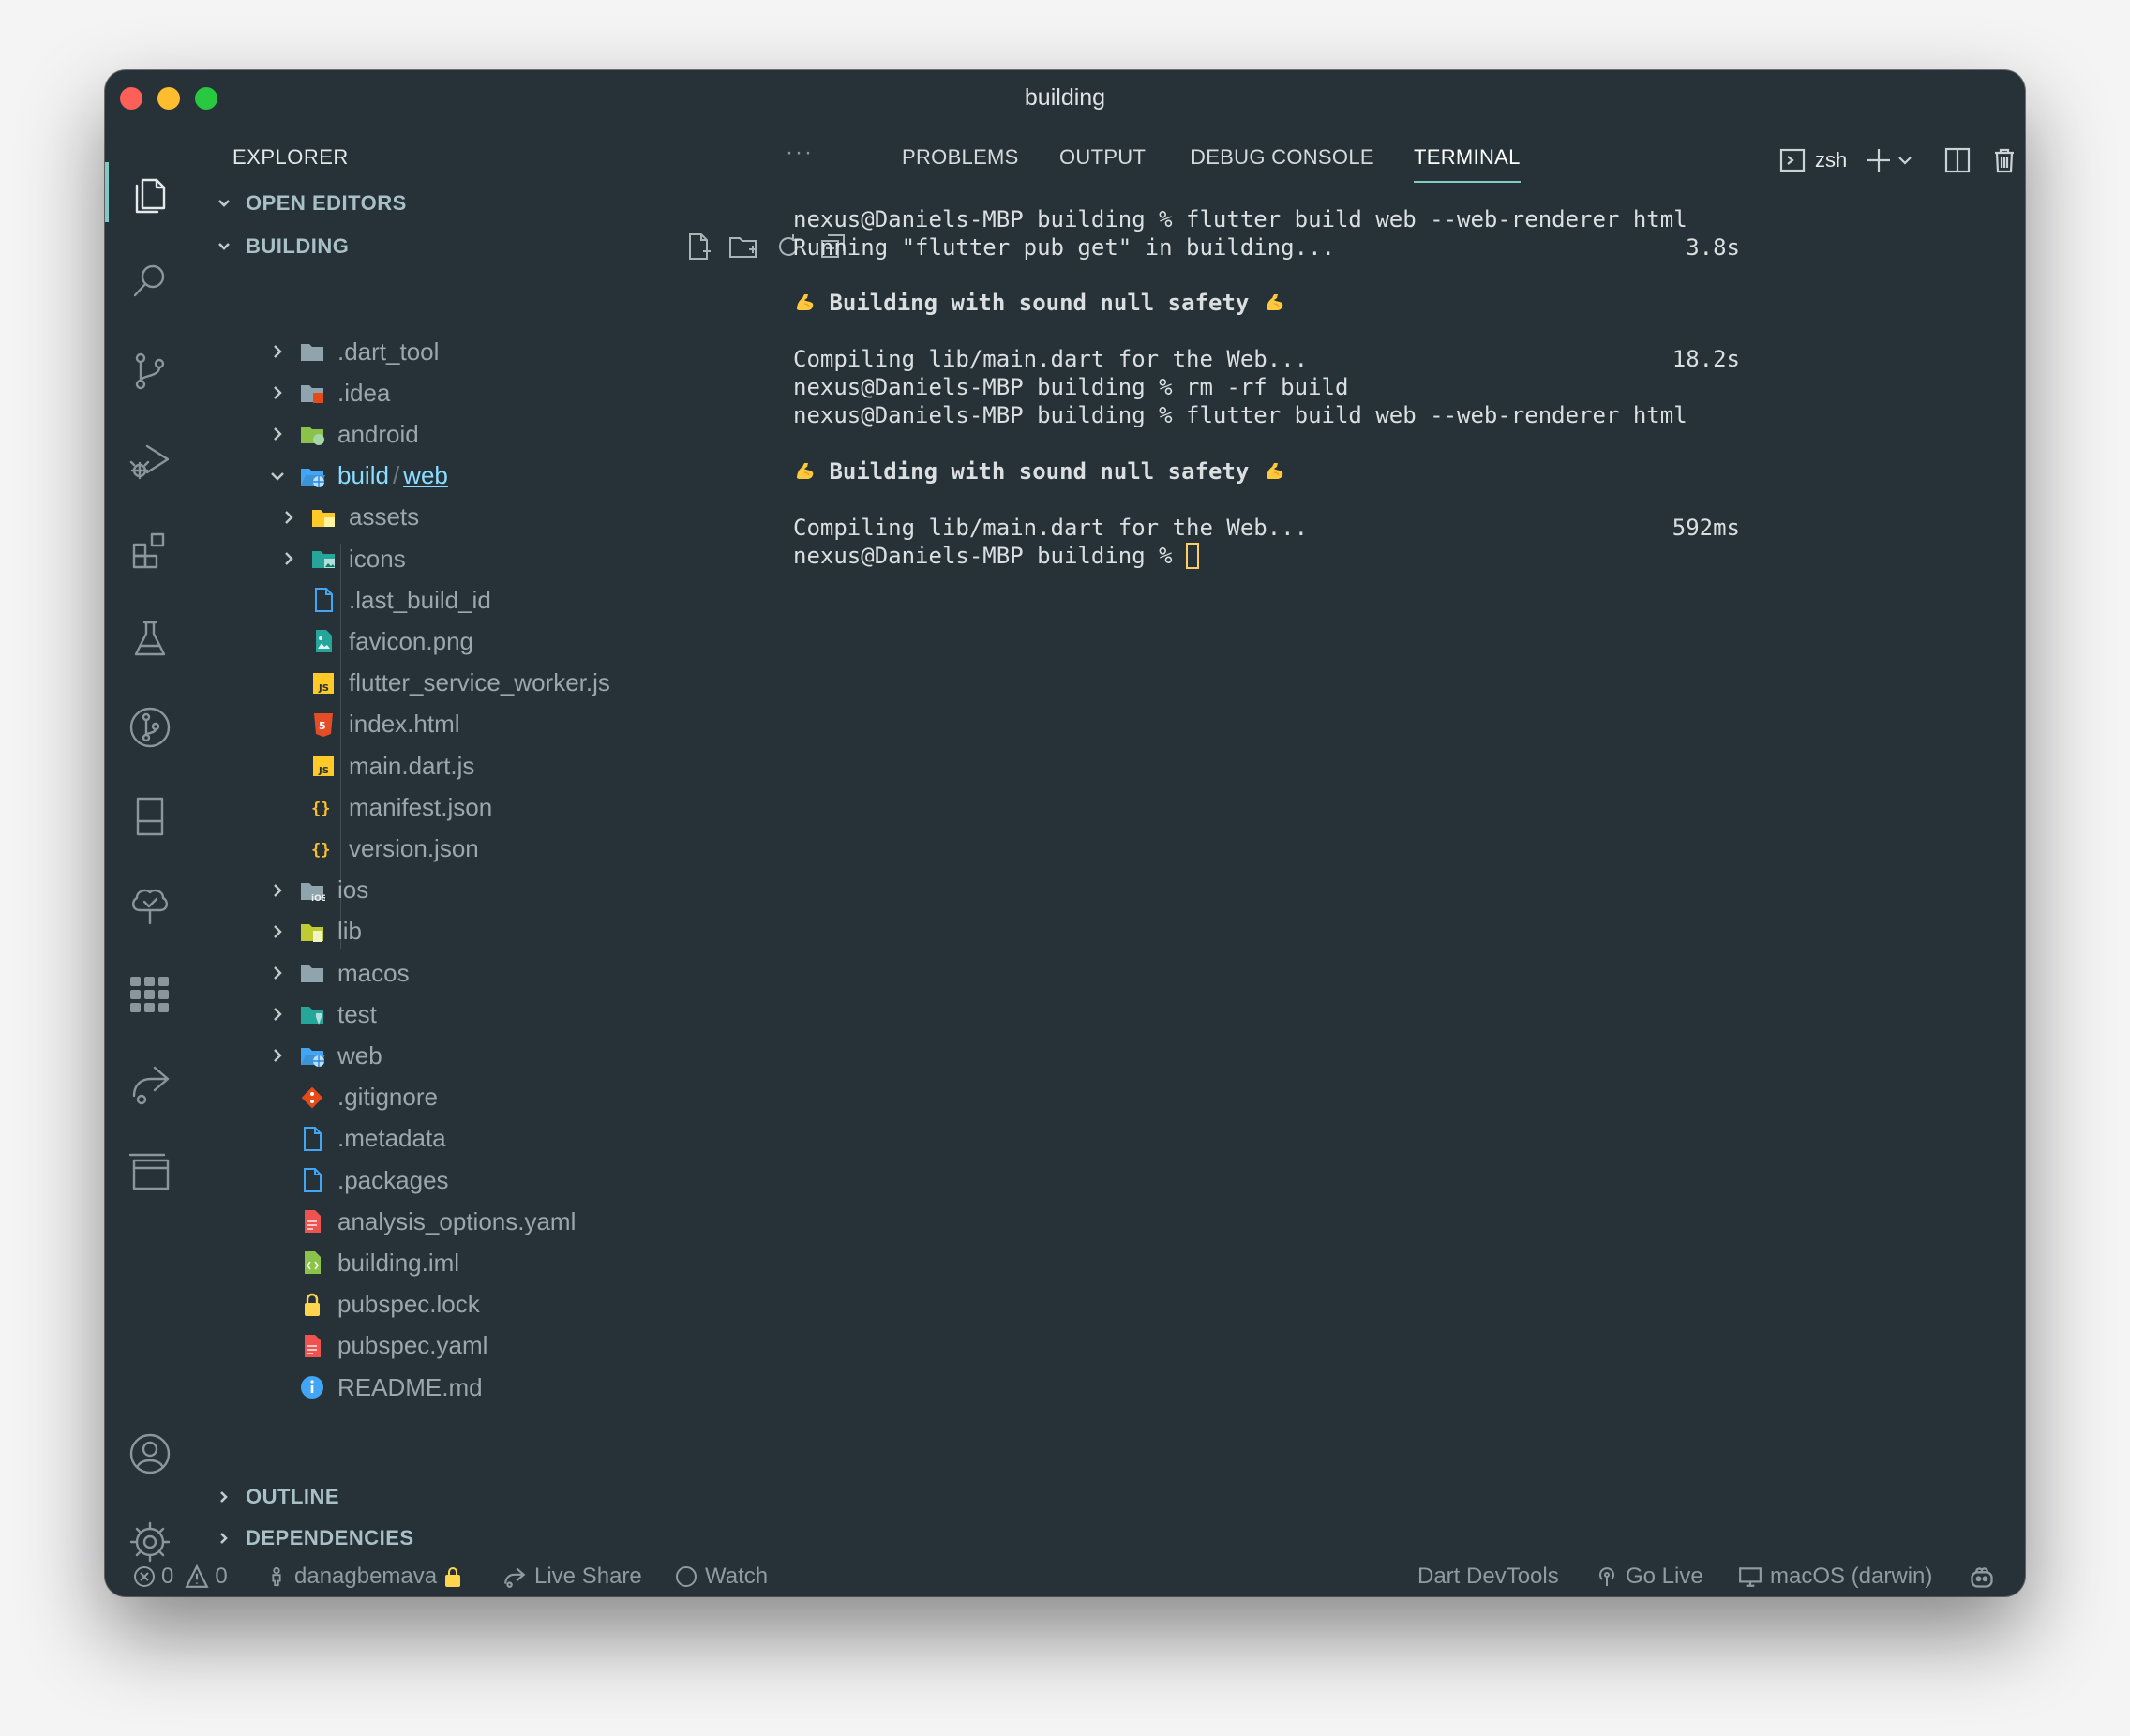 The height and width of the screenshot is (1736, 2130). I want to click on file-item: analysis_options.yaml, so click(523, 1221).